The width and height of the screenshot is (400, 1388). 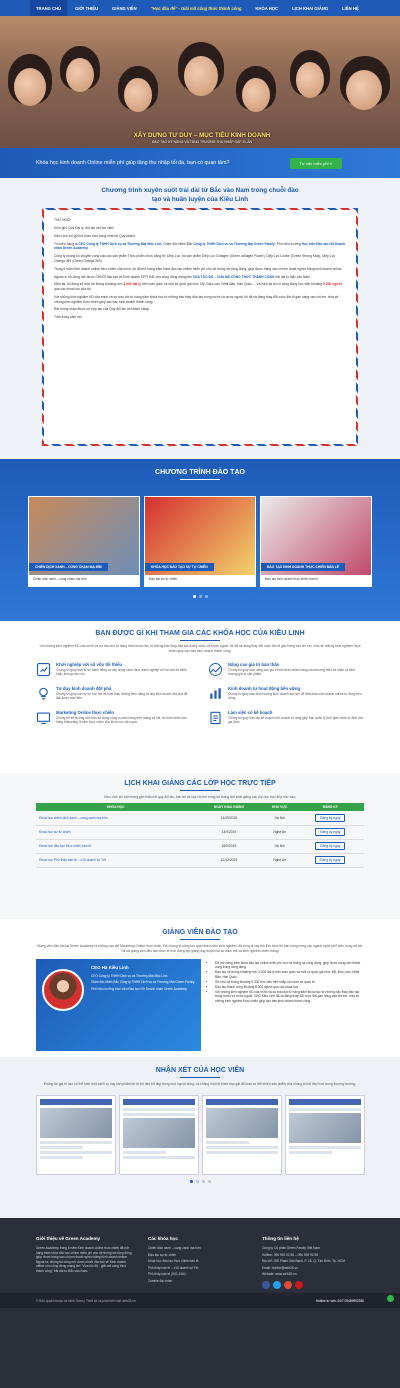 What do you see at coordinates (49, 8) in the screenshot?
I see `nav-home: TRANG CHỦ` at bounding box center [49, 8].